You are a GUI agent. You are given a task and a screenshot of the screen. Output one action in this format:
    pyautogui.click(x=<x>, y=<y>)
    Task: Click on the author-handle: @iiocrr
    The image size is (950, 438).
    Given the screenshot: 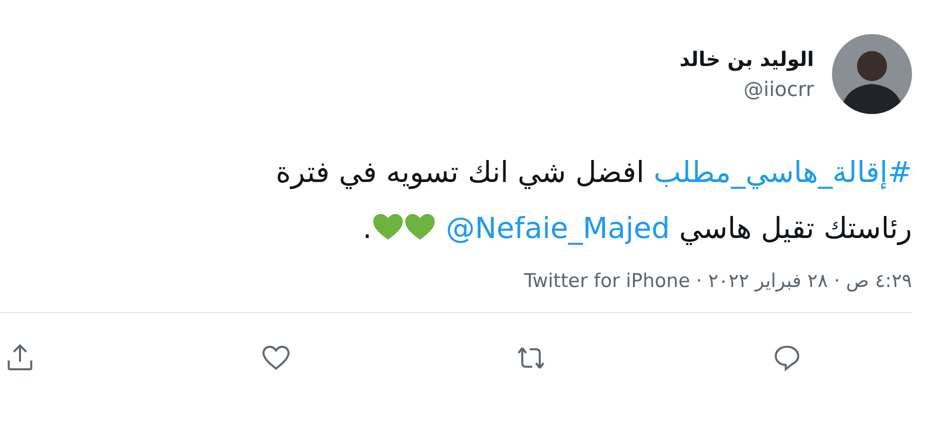 What is the action you would take?
    pyautogui.click(x=778, y=89)
    